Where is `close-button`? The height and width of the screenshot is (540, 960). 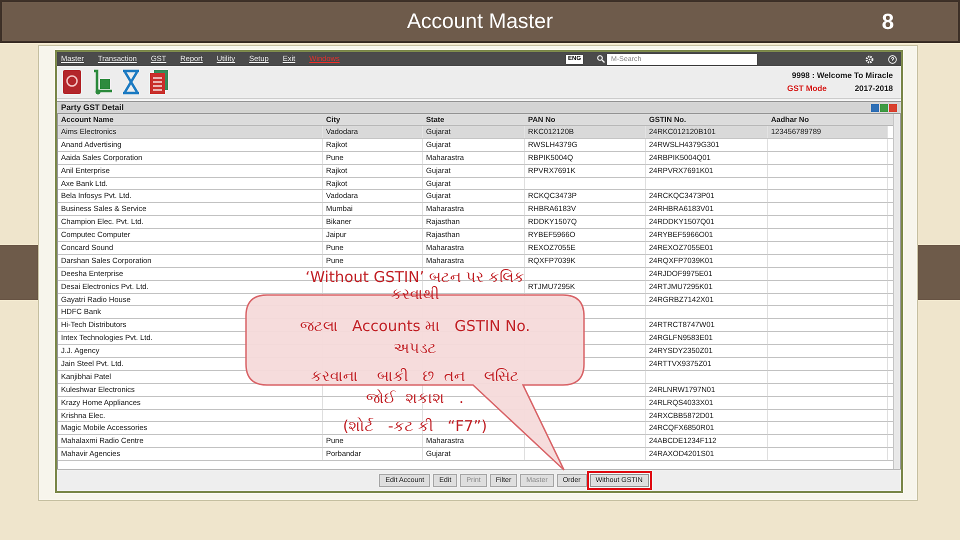
close-button is located at coordinates (893, 108).